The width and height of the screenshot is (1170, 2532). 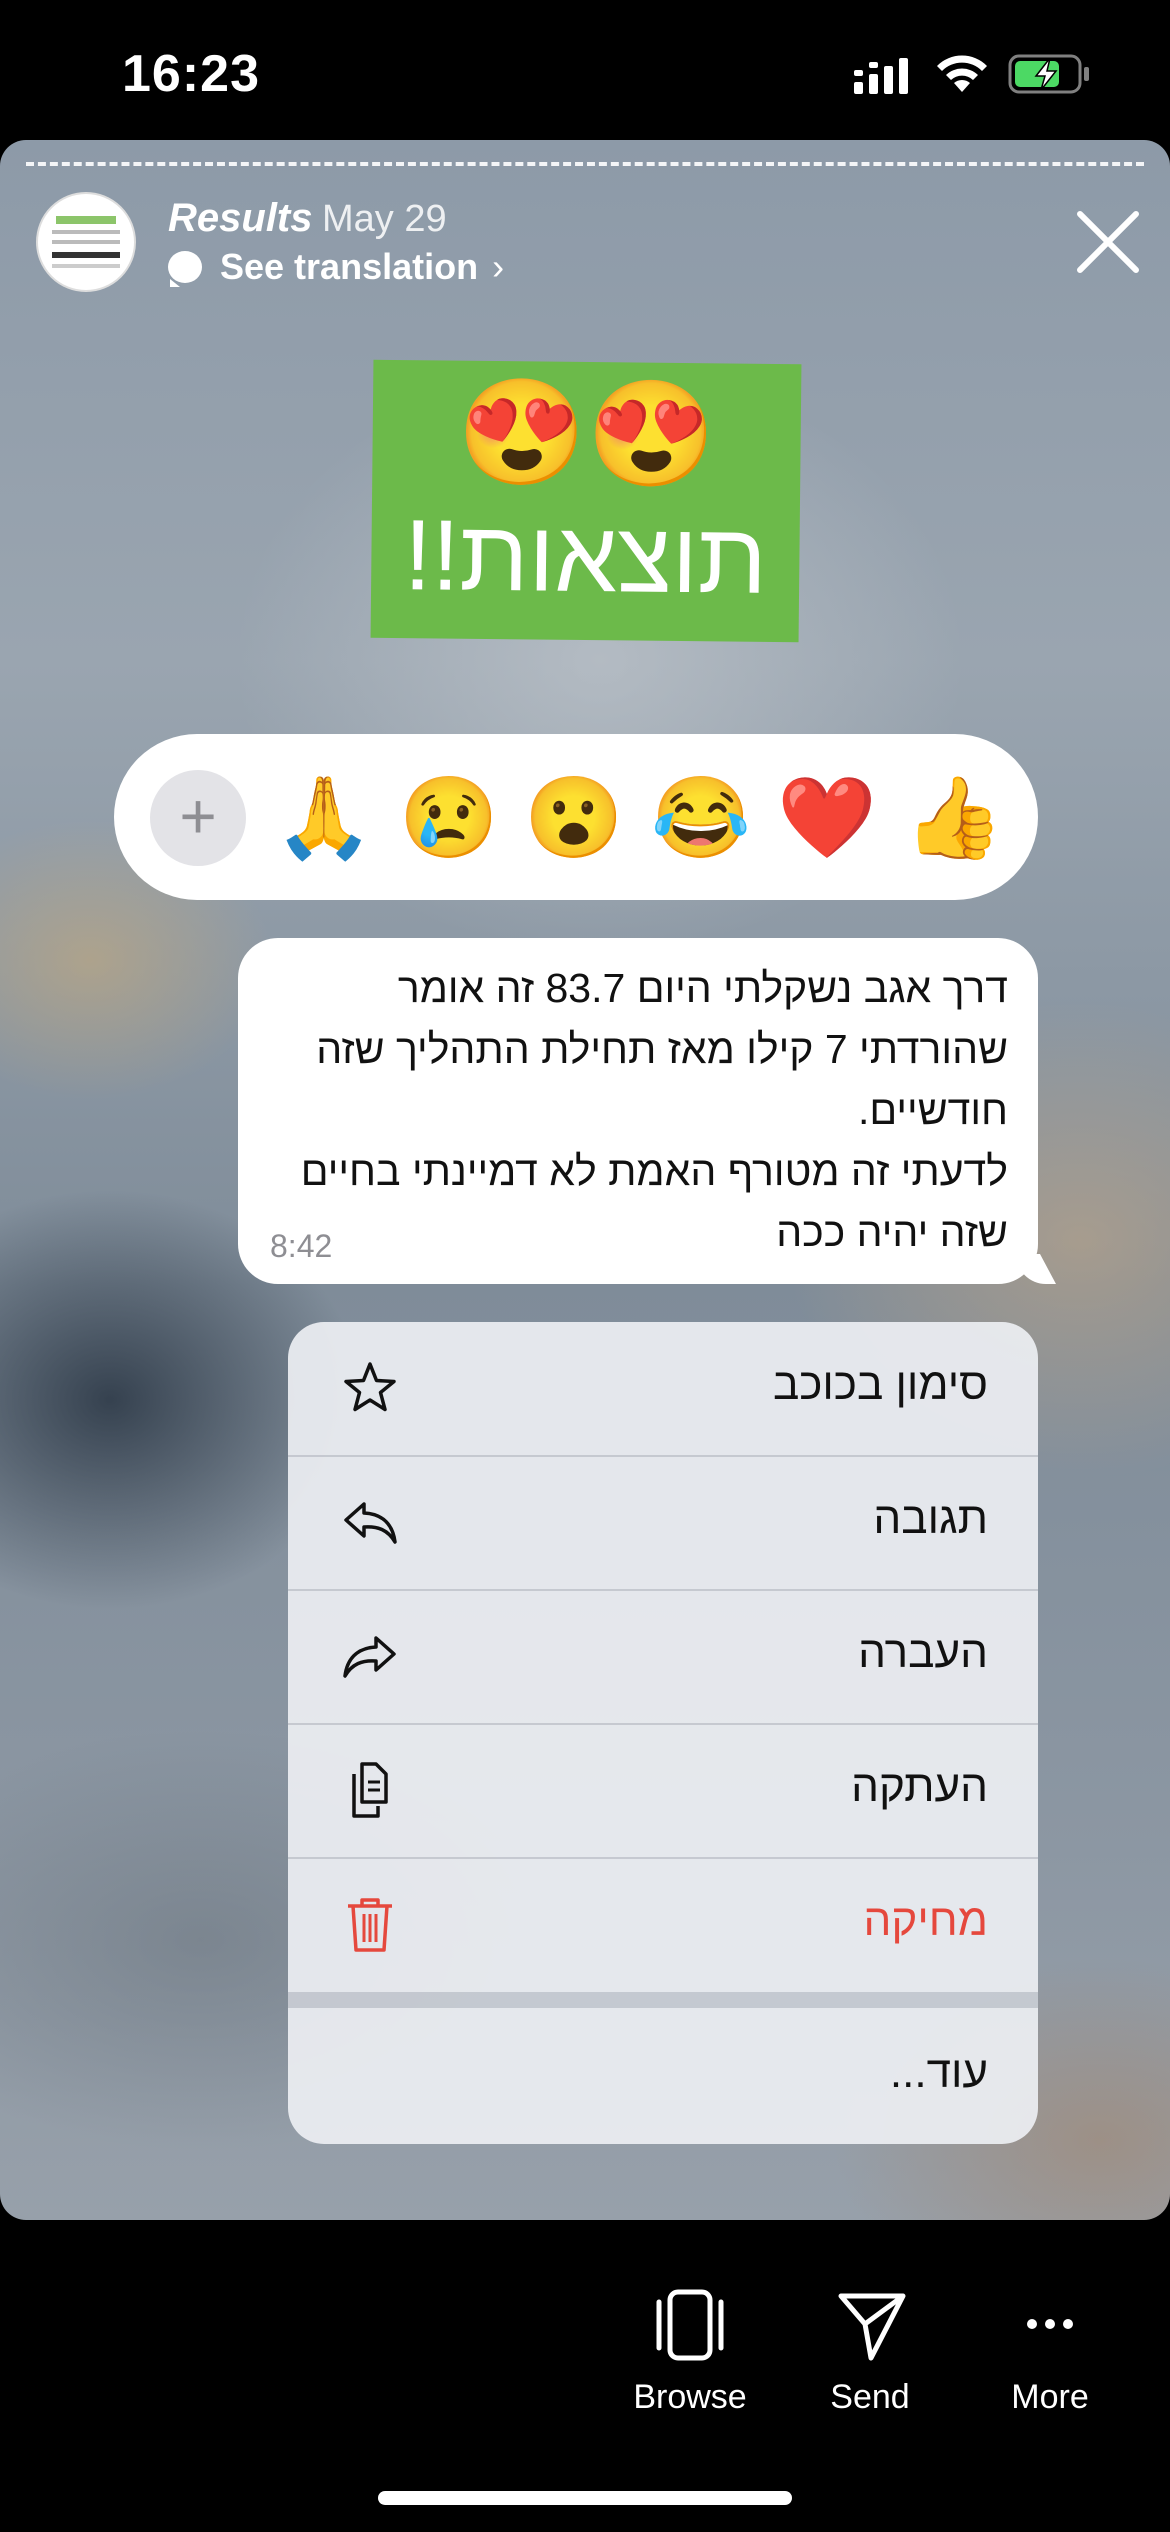 What do you see at coordinates (301, 1246) in the screenshot?
I see `message-time: 8:42` at bounding box center [301, 1246].